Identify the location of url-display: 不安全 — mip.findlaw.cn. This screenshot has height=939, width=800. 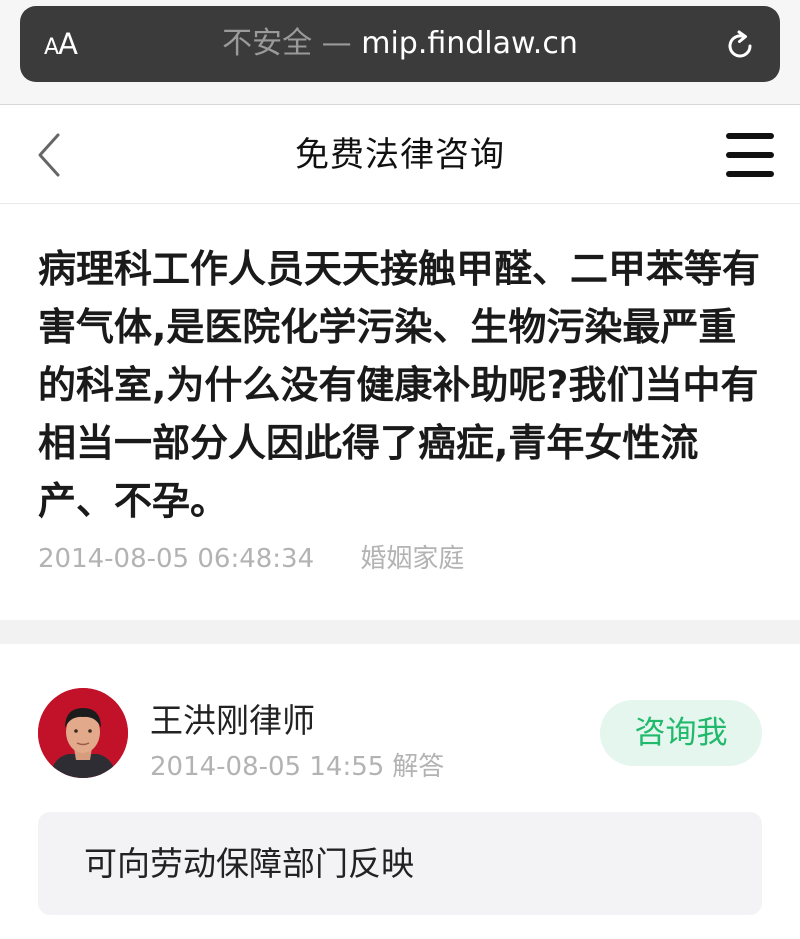
(400, 44).